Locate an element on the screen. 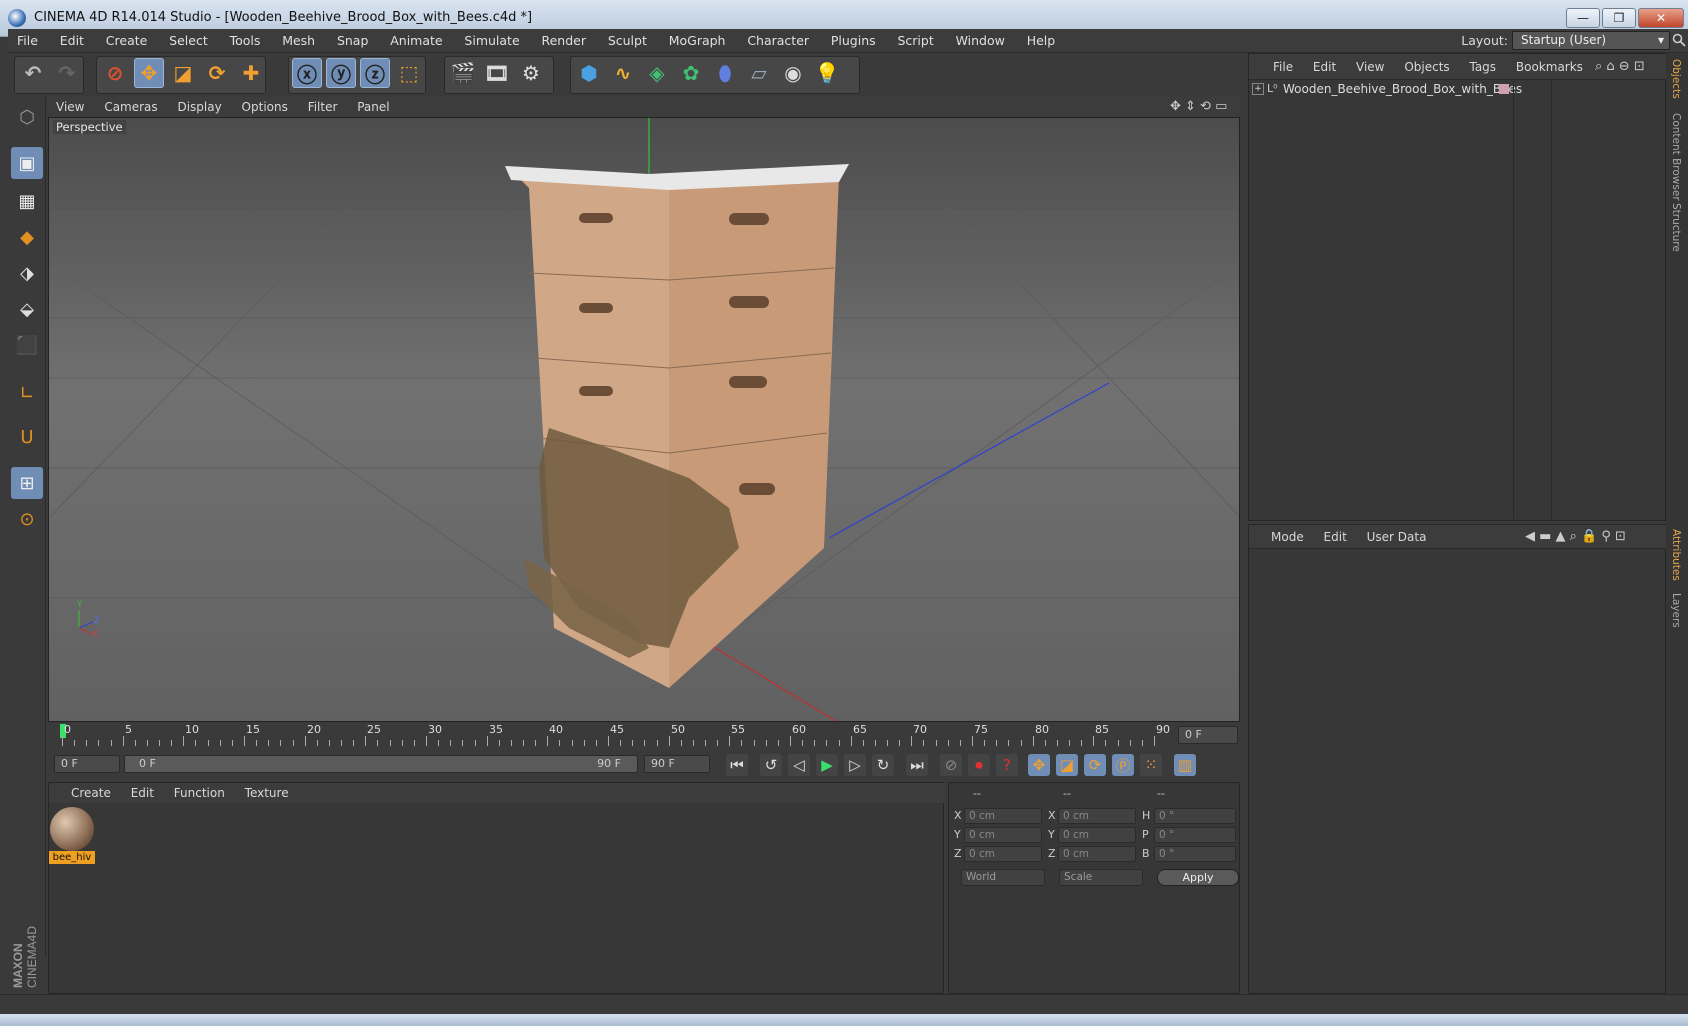 The image size is (1688, 1026). object-tree-item: Wooden_Beehive_Brood_Box_with_Bees is located at coordinates (1402, 89).